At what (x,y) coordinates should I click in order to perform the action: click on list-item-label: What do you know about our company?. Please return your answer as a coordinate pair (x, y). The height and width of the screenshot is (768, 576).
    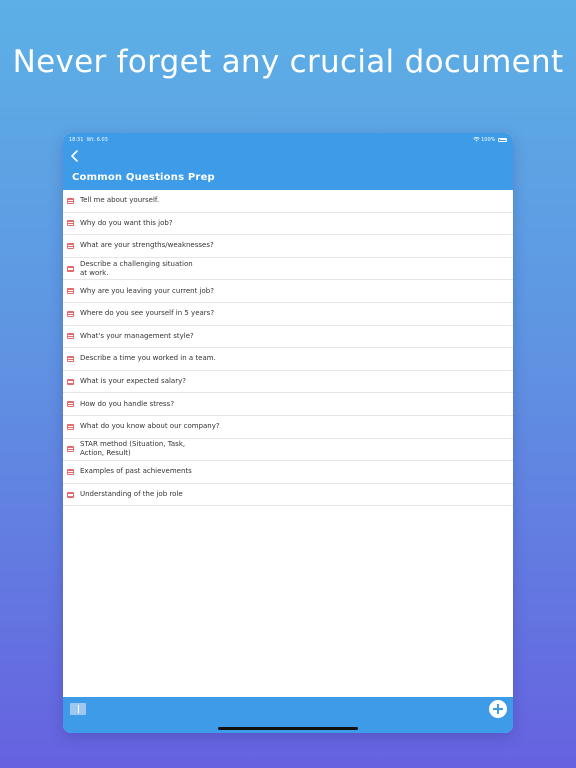
    Looking at the image, I should click on (150, 426).